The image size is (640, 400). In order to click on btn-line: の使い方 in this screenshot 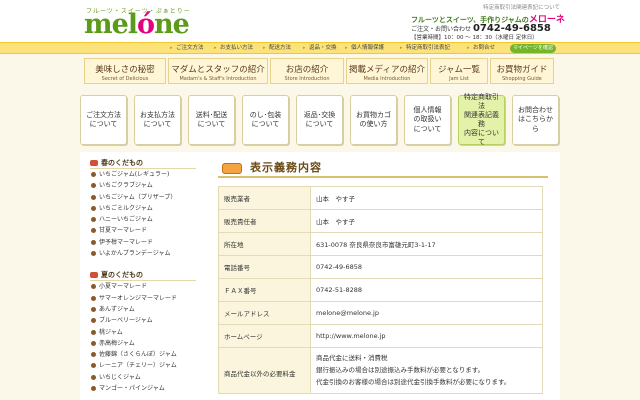, I will do `click(373, 124)`.